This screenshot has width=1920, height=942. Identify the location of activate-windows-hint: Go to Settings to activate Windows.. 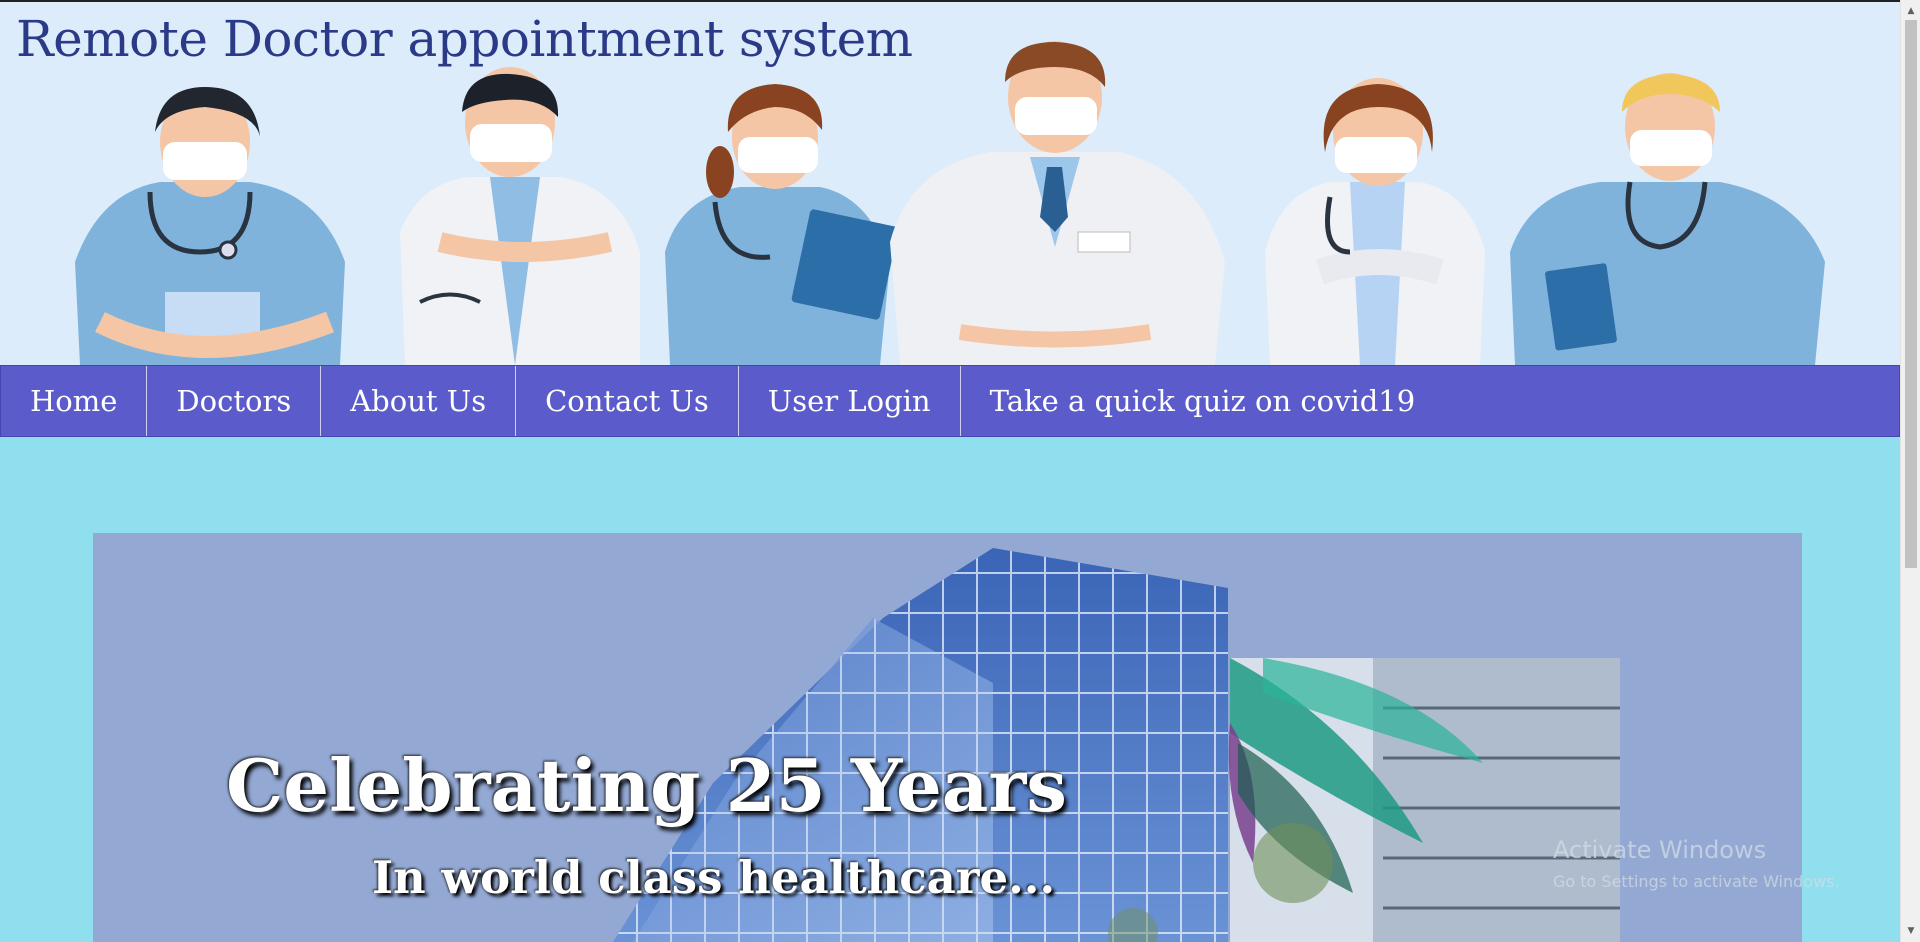
(1696, 881).